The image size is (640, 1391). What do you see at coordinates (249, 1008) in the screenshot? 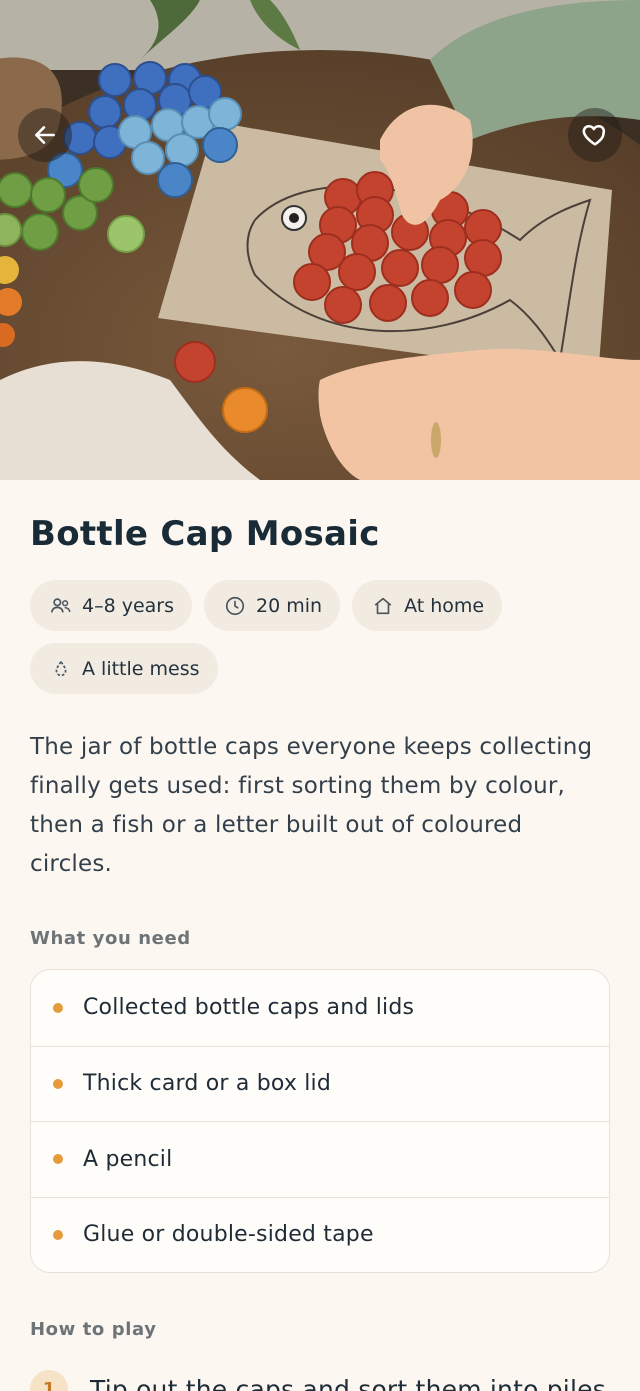
I see `need-item-label: Collected bottle caps and lids` at bounding box center [249, 1008].